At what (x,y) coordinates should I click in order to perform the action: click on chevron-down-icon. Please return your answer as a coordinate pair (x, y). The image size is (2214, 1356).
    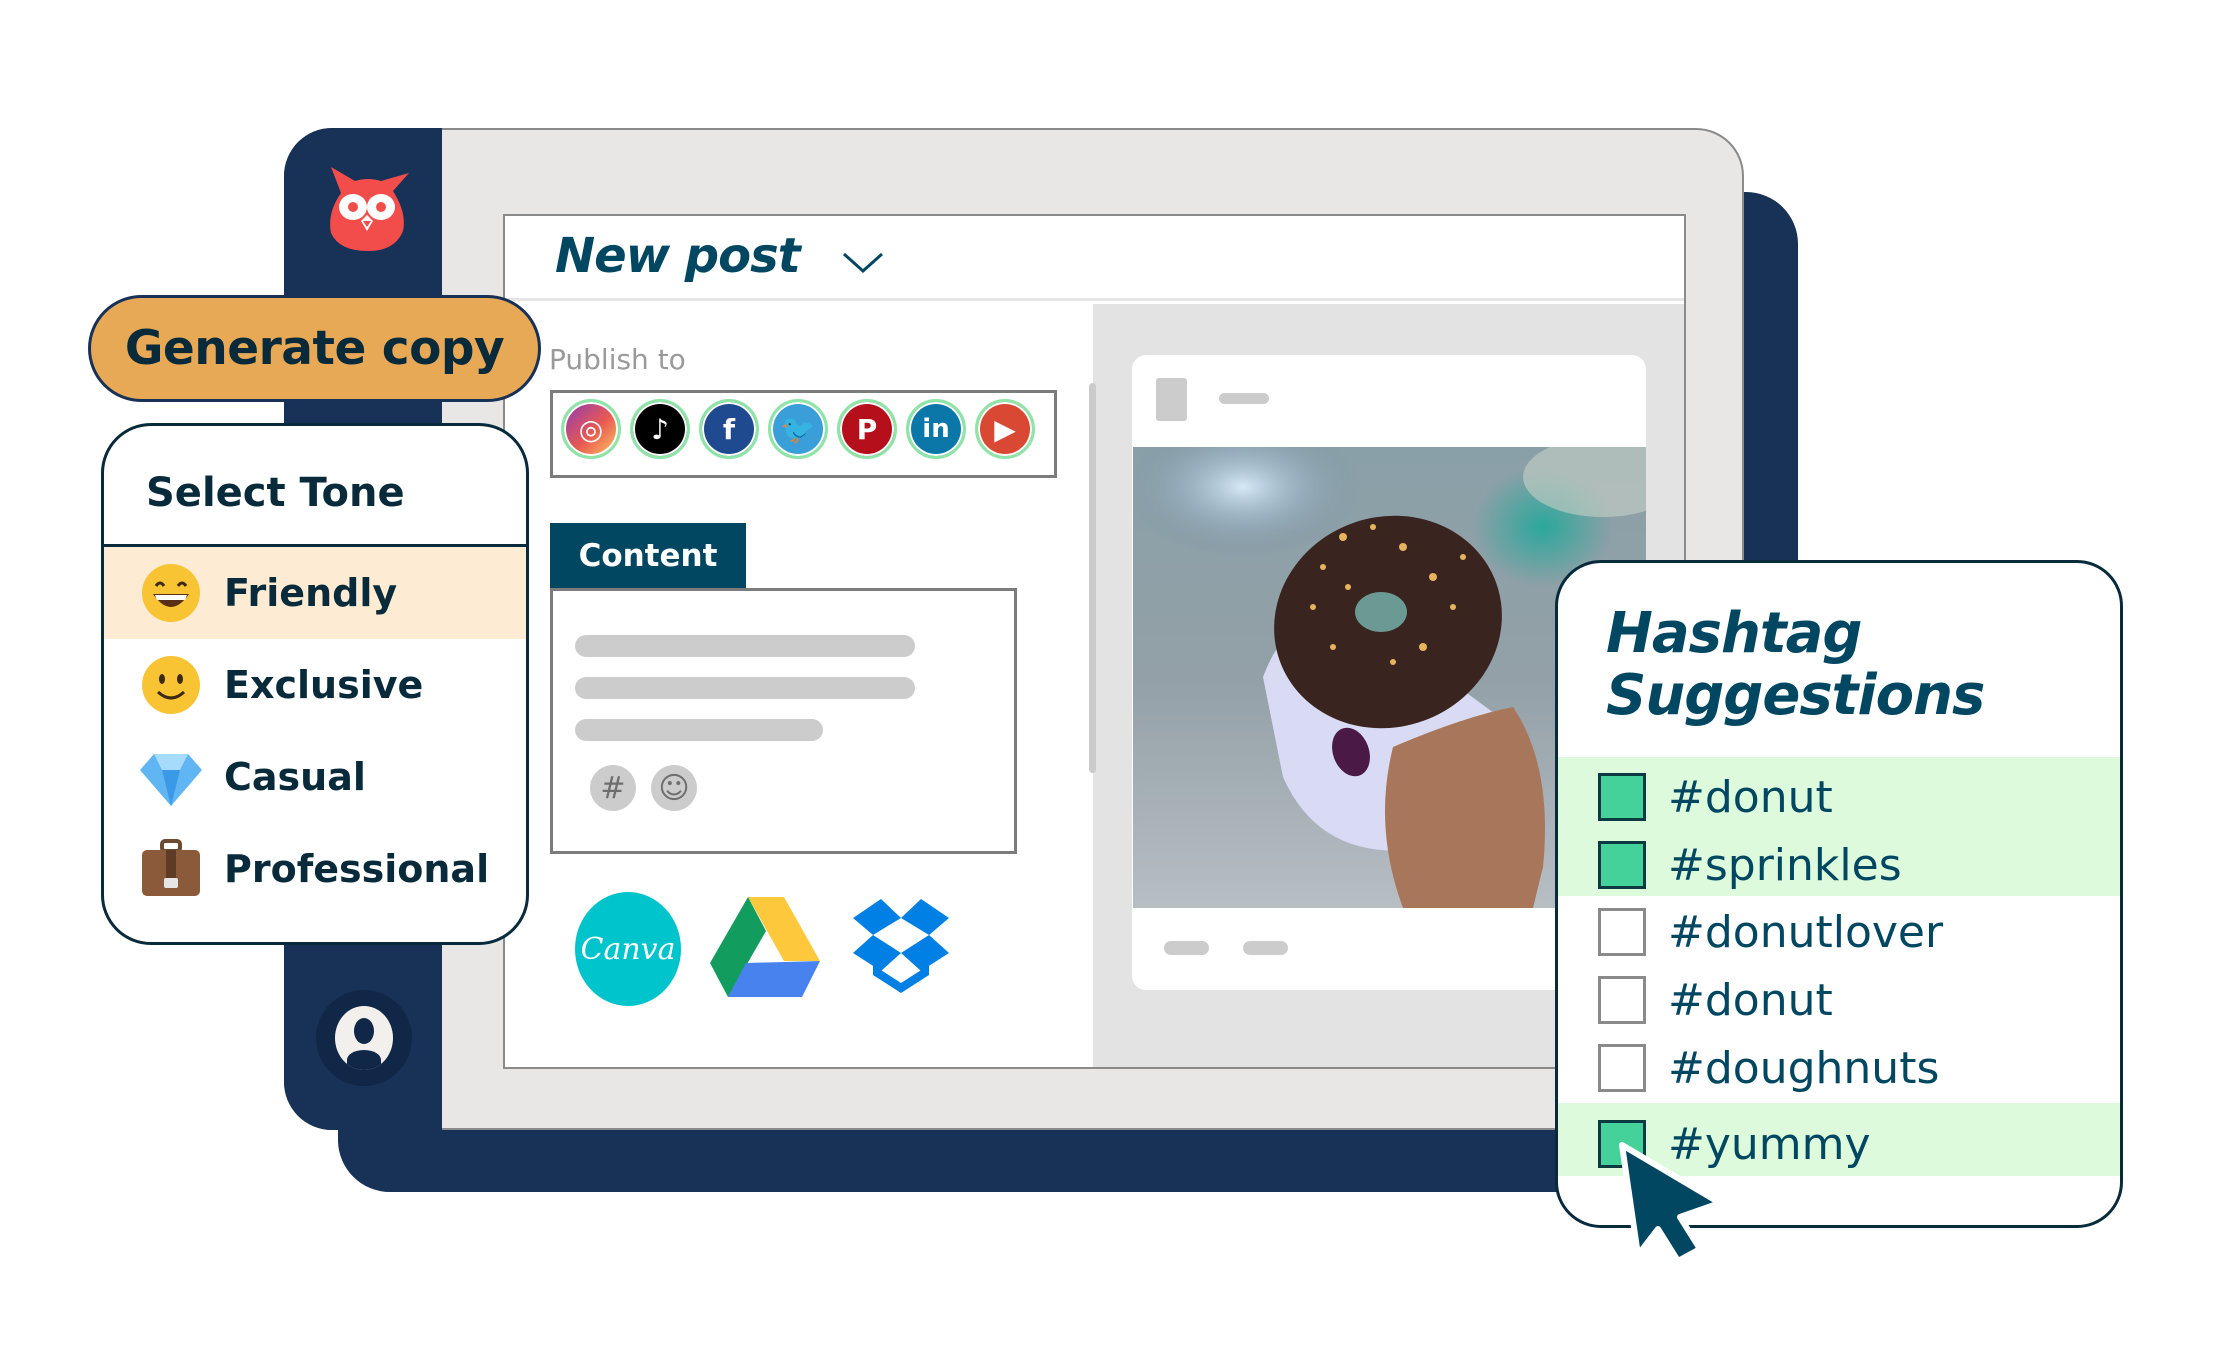
    Looking at the image, I should click on (863, 263).